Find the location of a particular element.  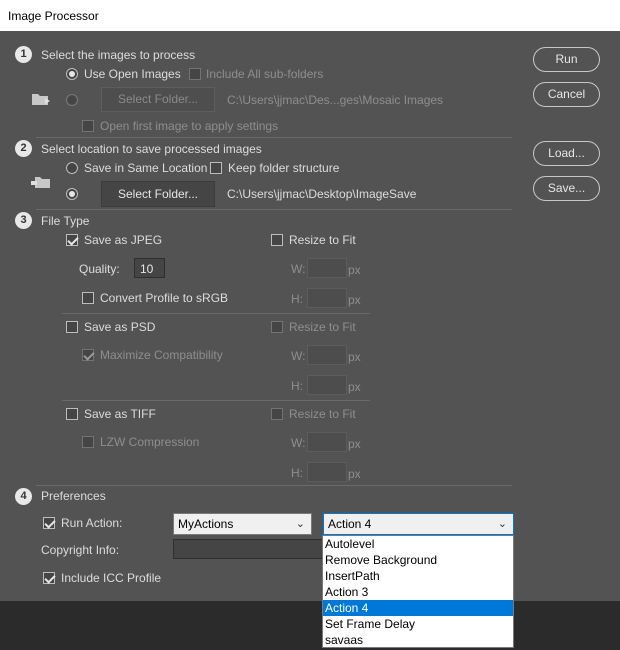

save-as-tiff-checkbox is located at coordinates (72, 414).